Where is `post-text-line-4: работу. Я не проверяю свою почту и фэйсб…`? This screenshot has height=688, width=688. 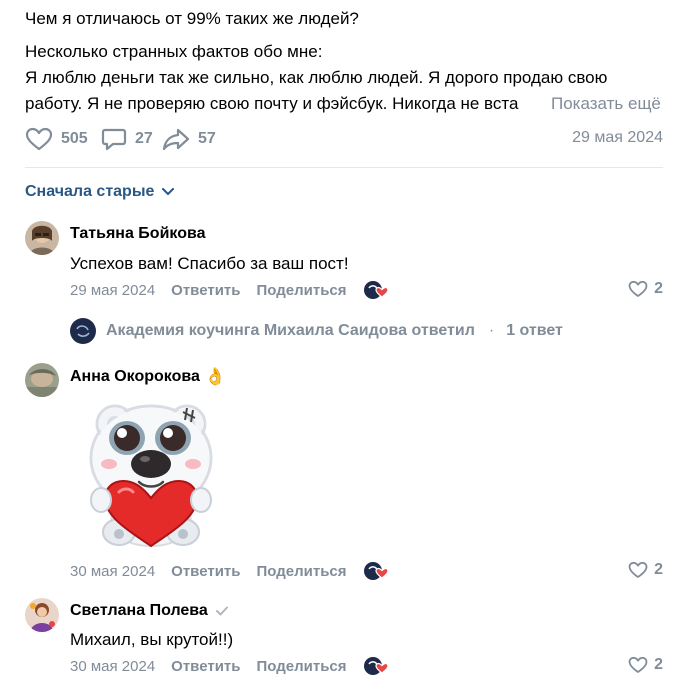
post-text-line-4: работу. Я не проверяю свою почту и фэйсб… is located at coordinates (343, 104).